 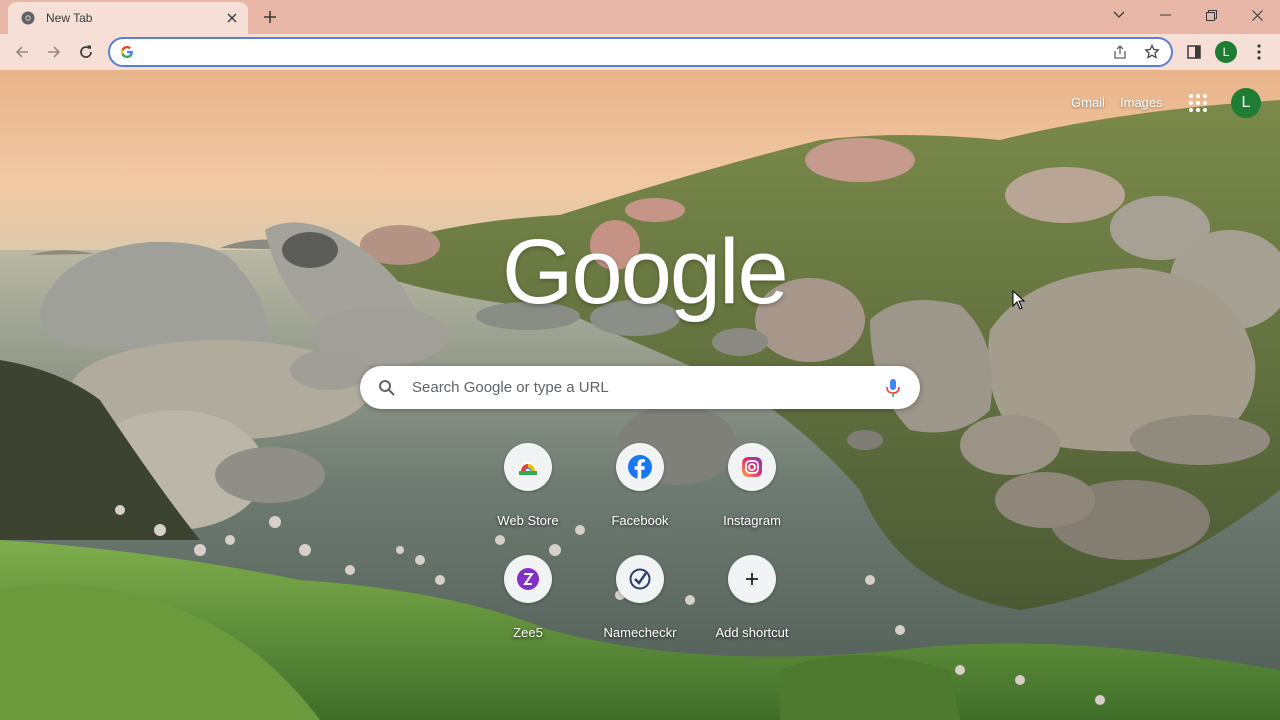 I want to click on shortcut-zee5: Zee5, so click(x=528, y=605).